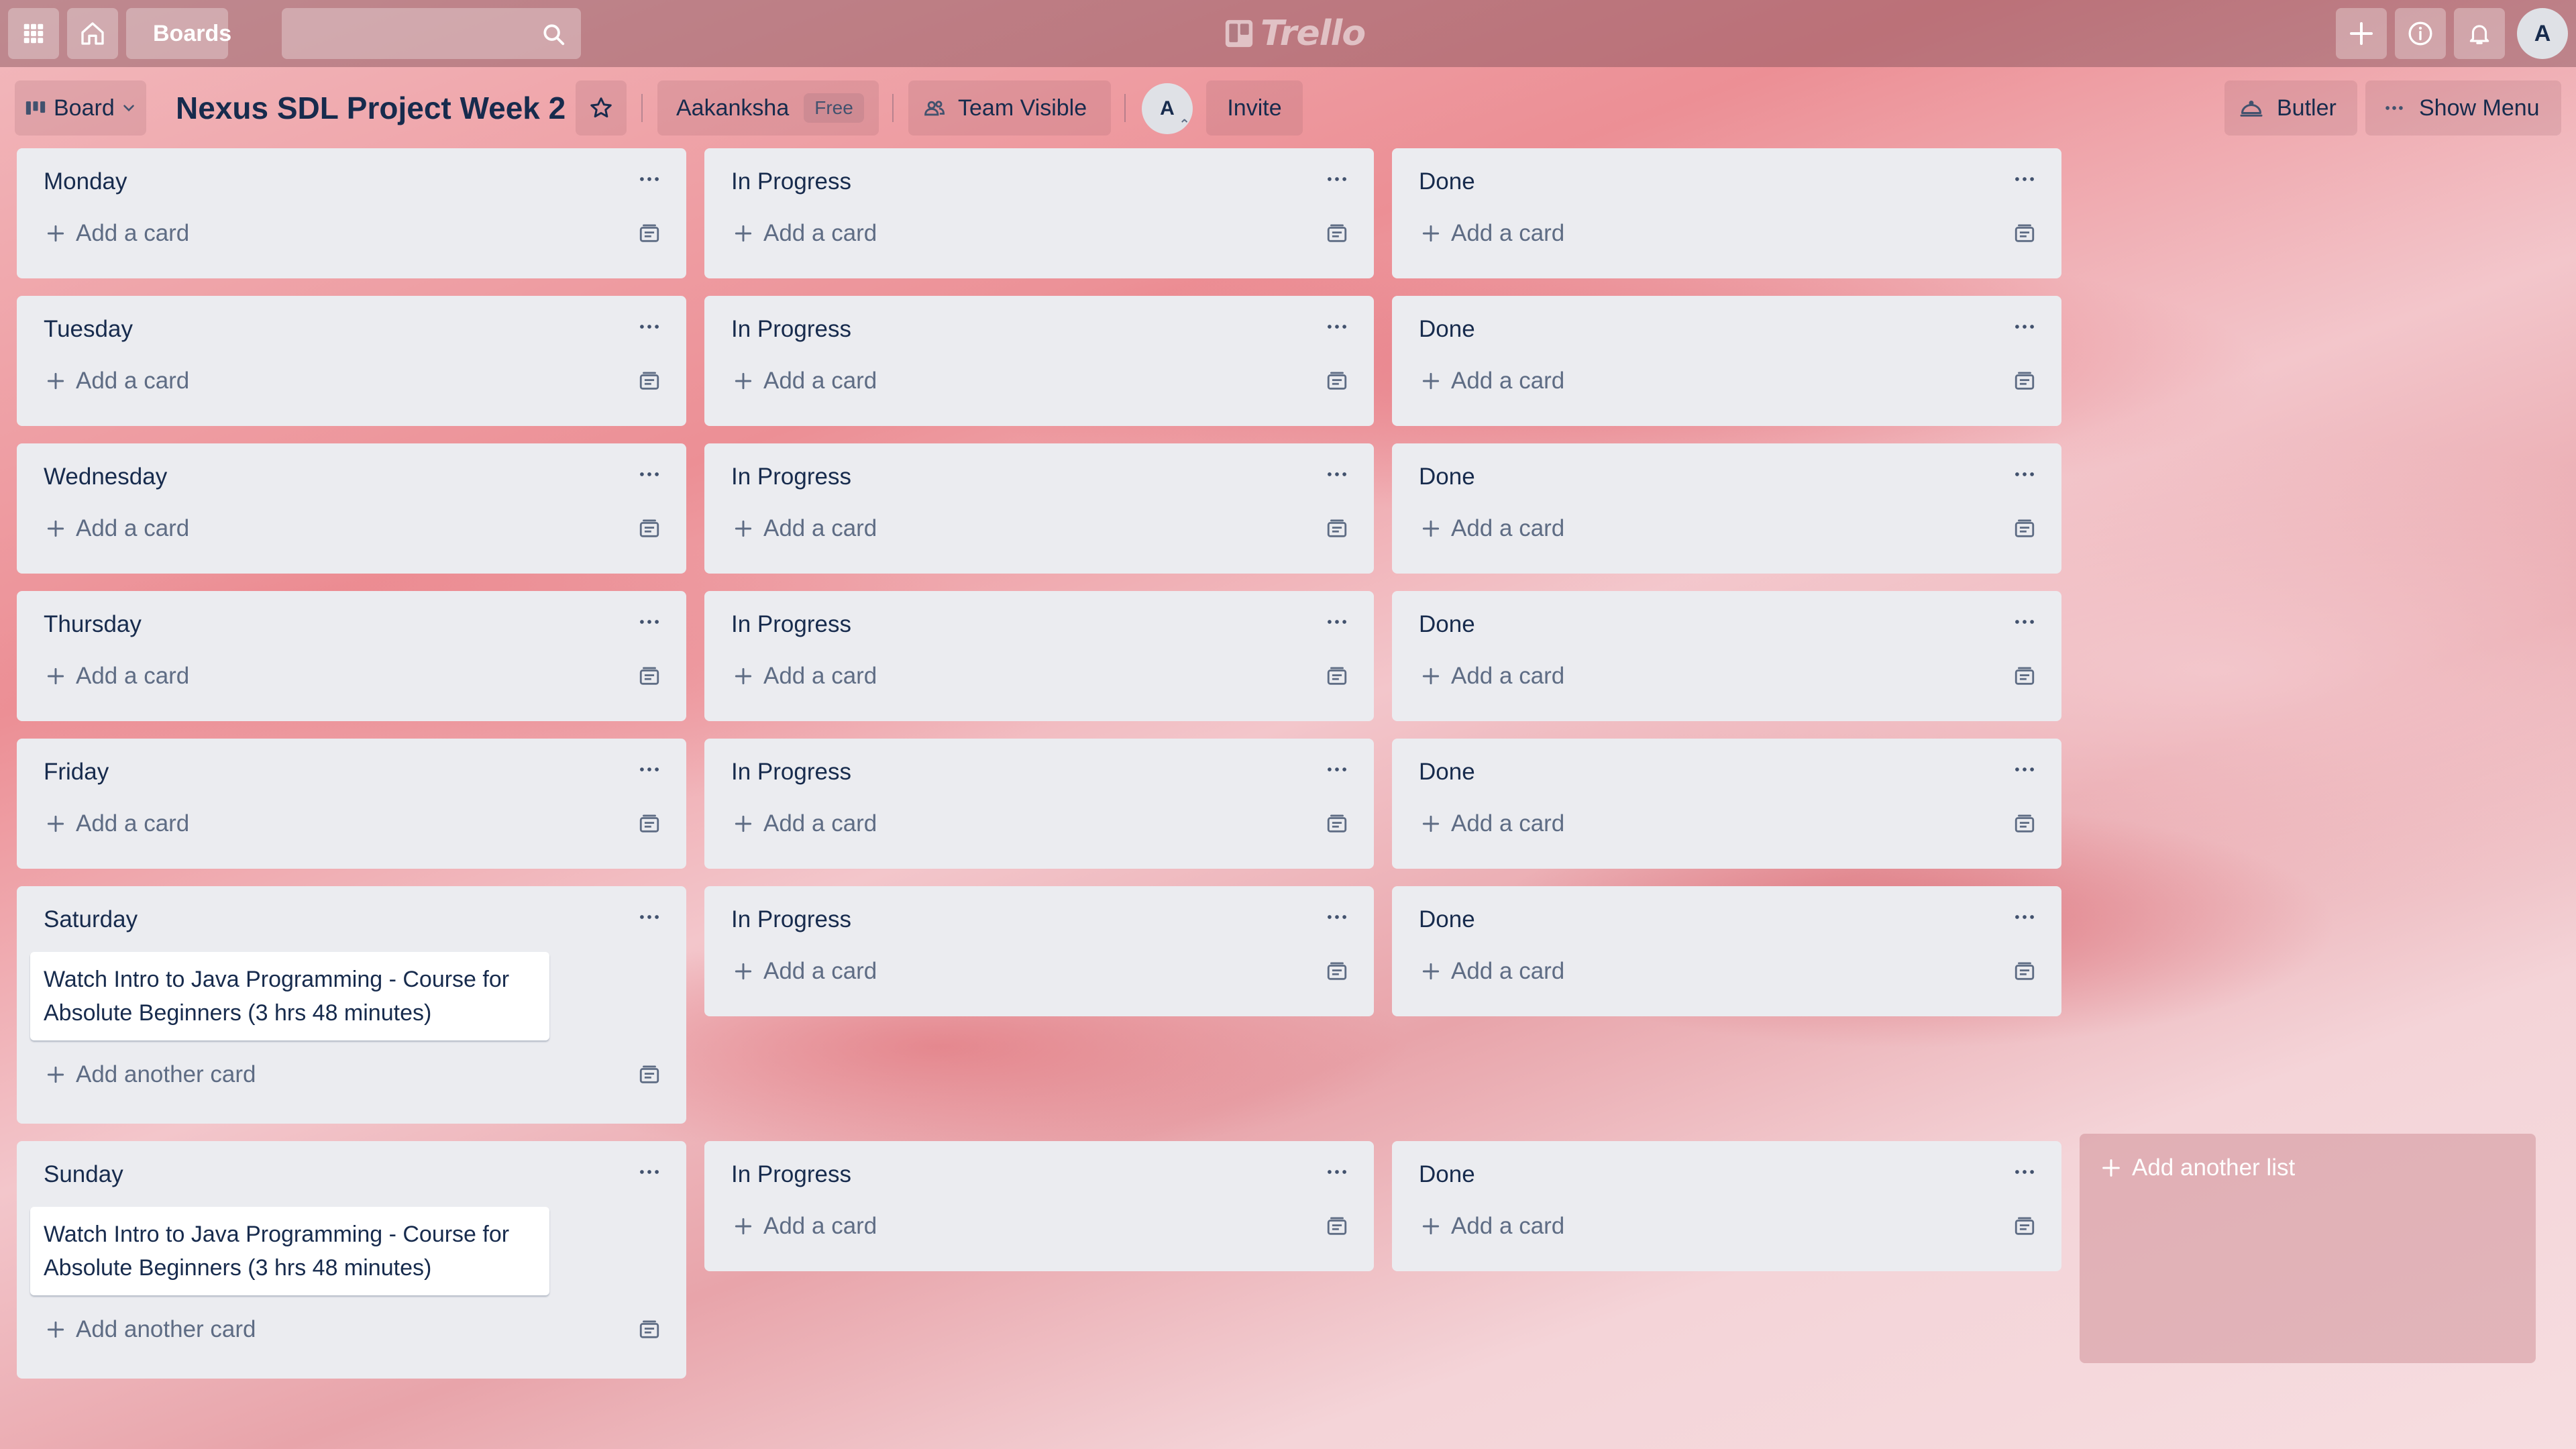  What do you see at coordinates (2308, 1248) in the screenshot?
I see `add-another-list-button: Add another list` at bounding box center [2308, 1248].